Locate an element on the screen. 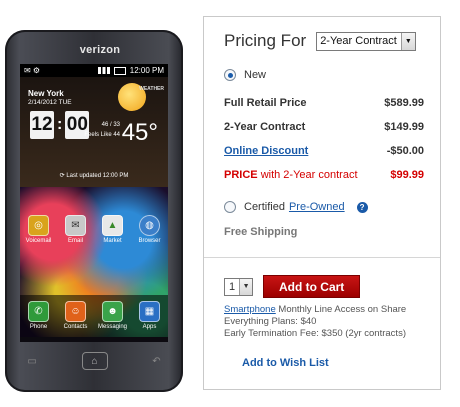 Image resolution: width=460 pixels, height=407 pixels. final-price-value: $99.99 is located at coordinates (407, 175).